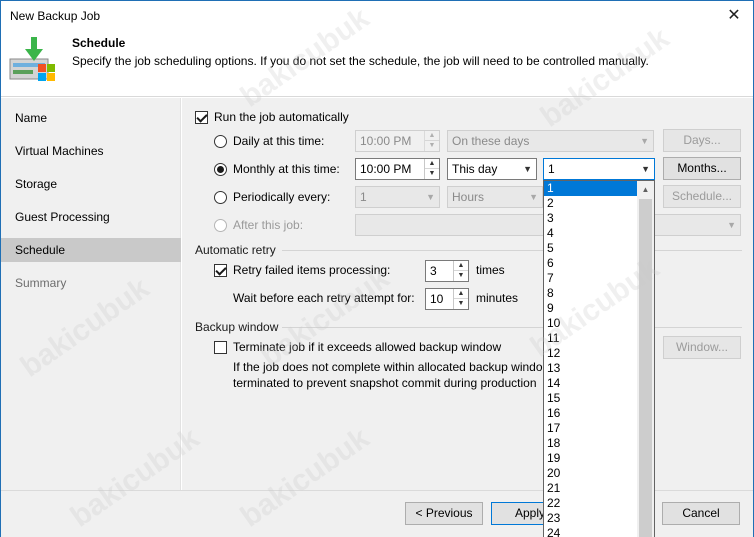 Image resolution: width=754 pixels, height=537 pixels. Describe the element at coordinates (220, 197) in the screenshot. I see `periodically-radio` at that location.